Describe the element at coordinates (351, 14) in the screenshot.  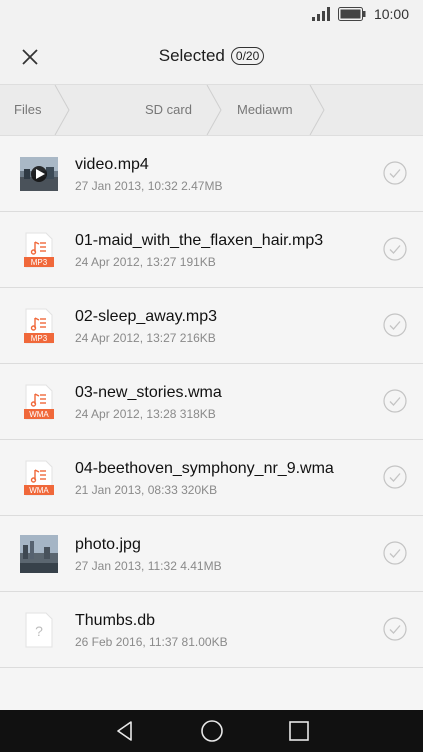
I see `battery-icon` at that location.